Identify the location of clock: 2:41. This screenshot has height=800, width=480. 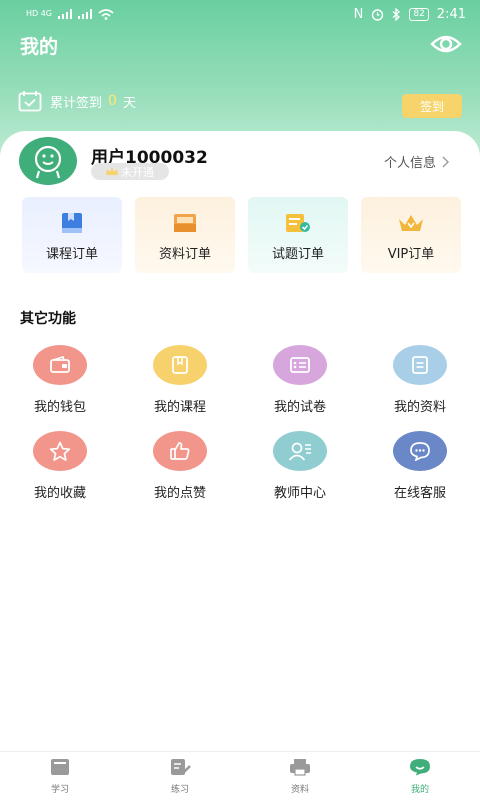
(451, 14).